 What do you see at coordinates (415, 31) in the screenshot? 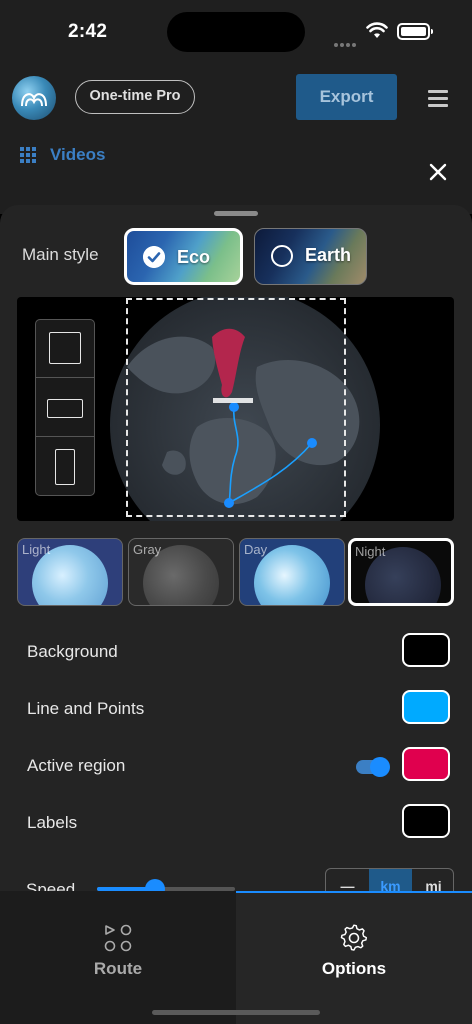
I see `battery-icon` at bounding box center [415, 31].